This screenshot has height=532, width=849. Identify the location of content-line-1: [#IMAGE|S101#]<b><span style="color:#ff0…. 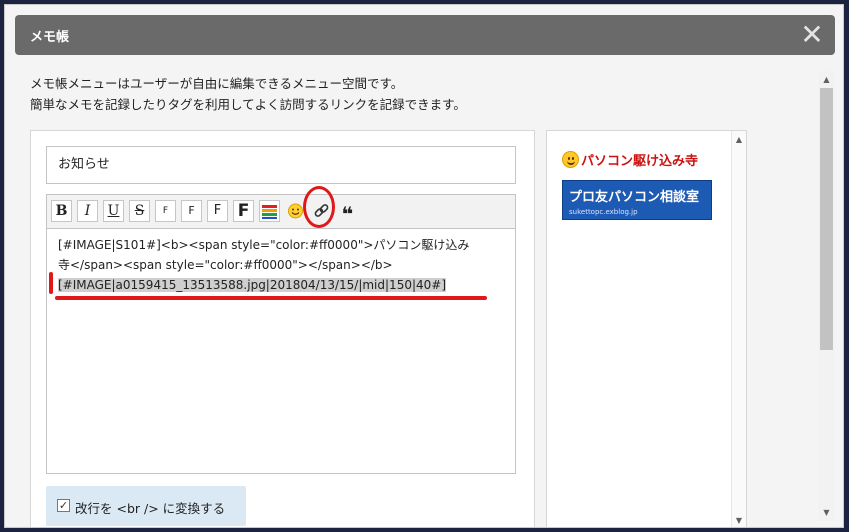
(264, 245).